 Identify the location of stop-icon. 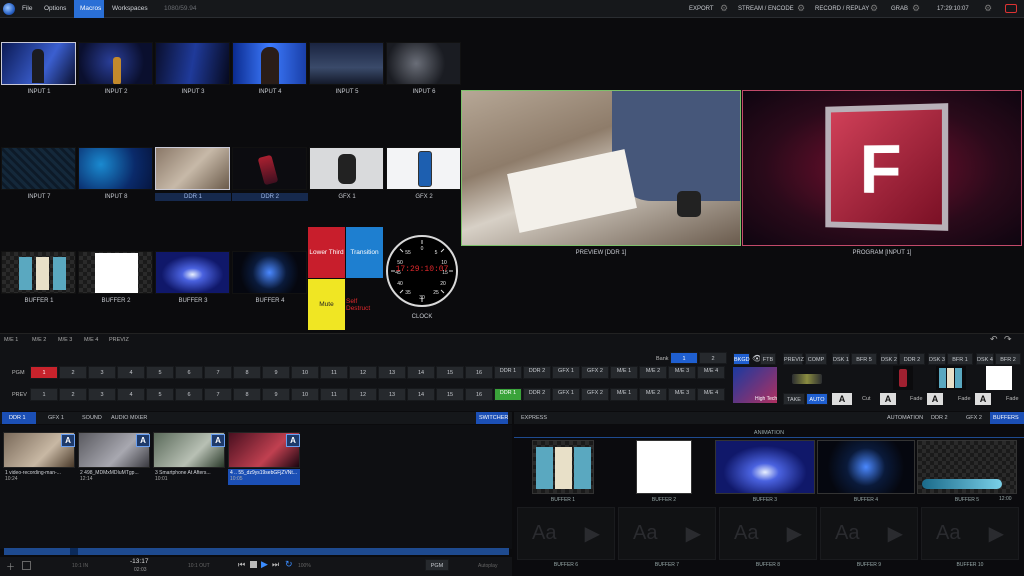
(253, 564).